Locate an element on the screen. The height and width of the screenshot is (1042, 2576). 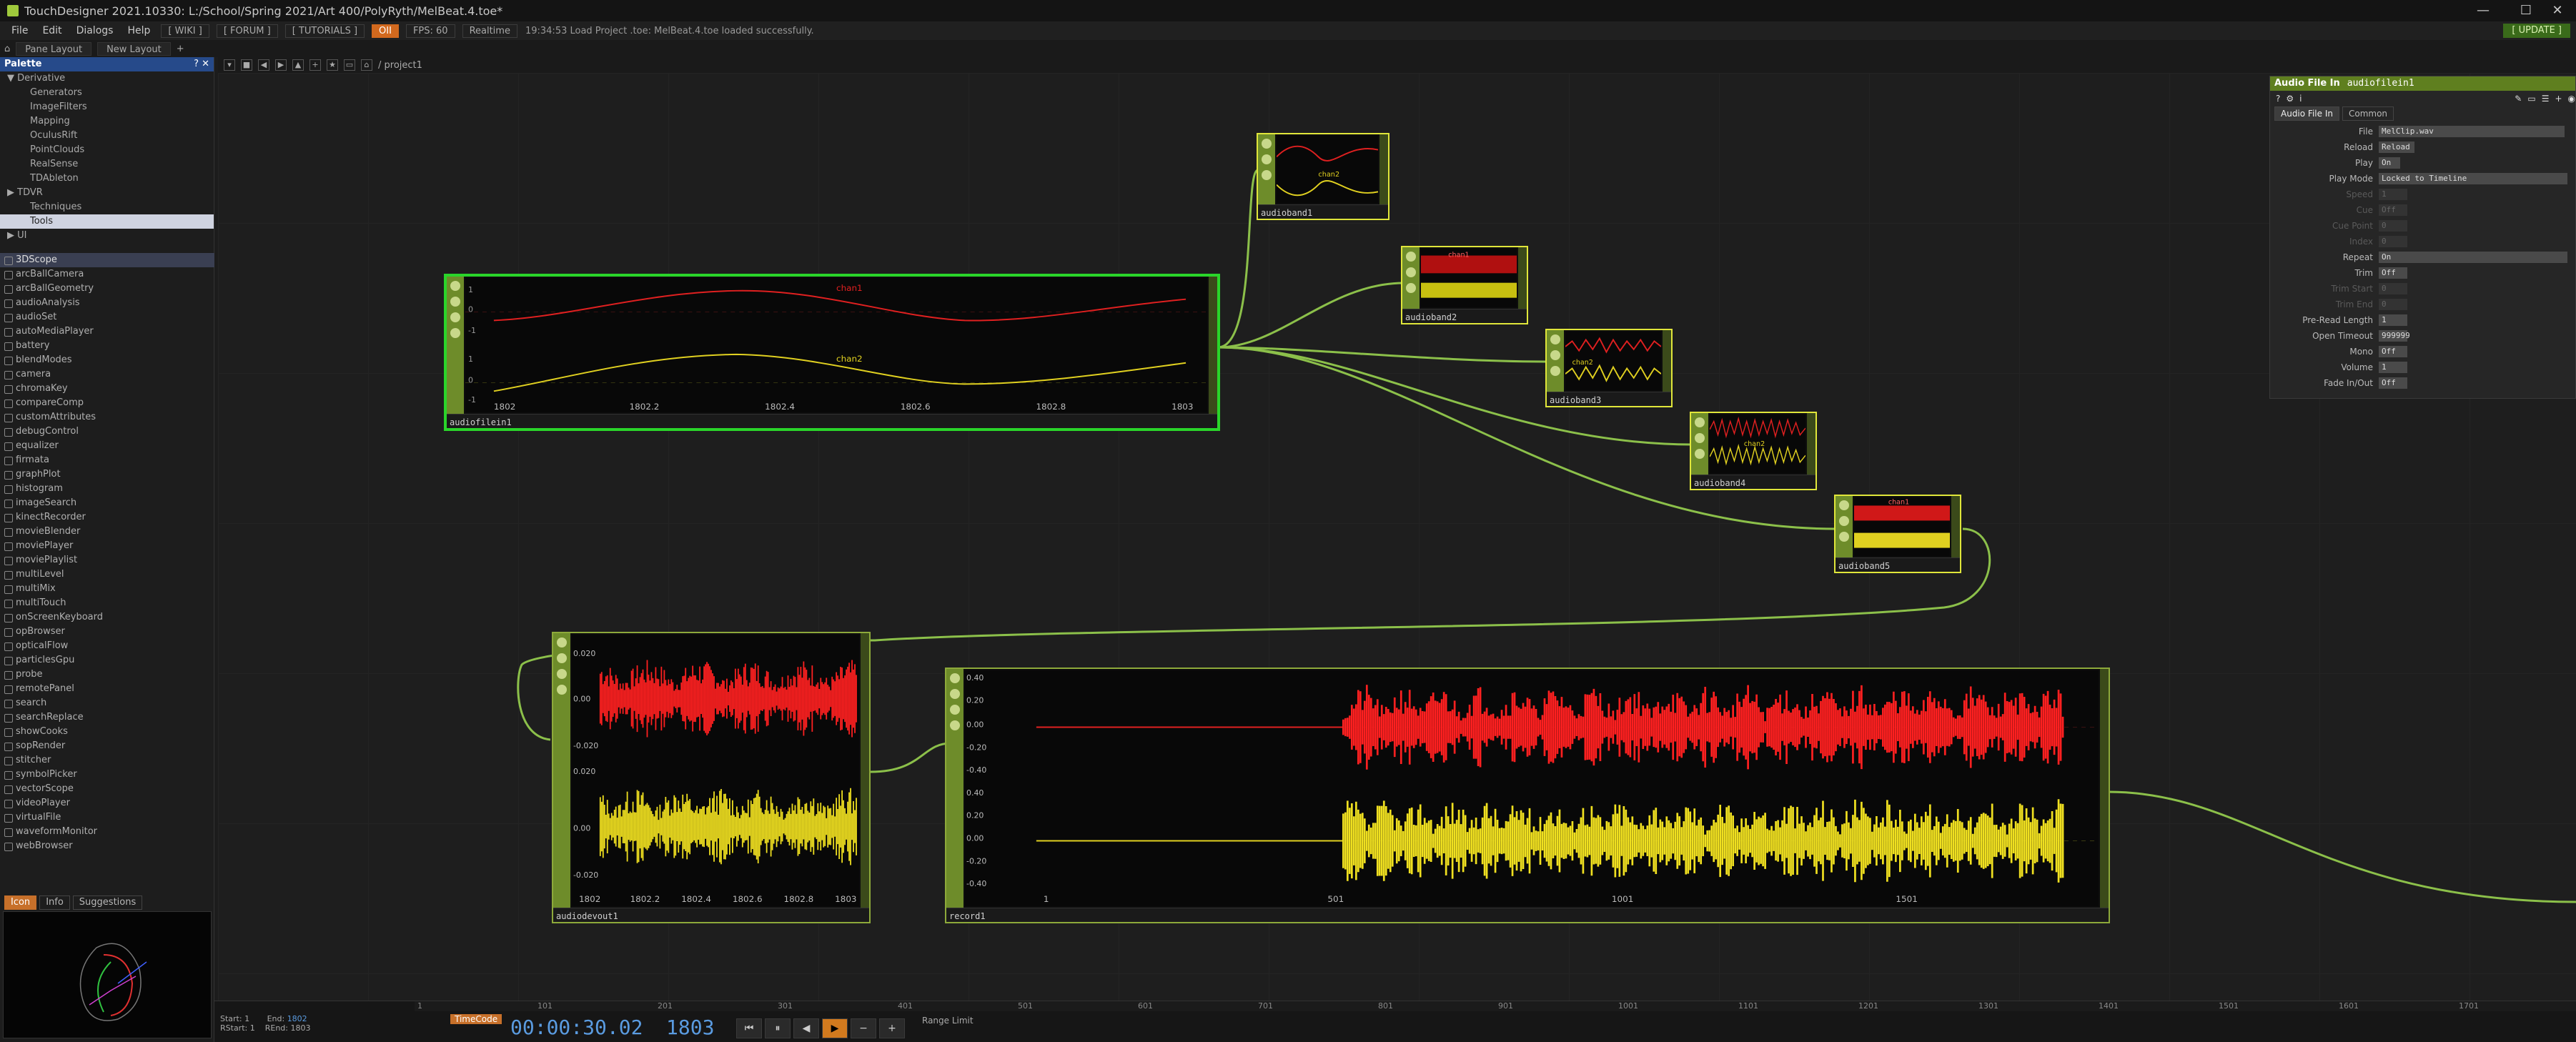
palette-list-item: graphPlot is located at coordinates (107, 474).